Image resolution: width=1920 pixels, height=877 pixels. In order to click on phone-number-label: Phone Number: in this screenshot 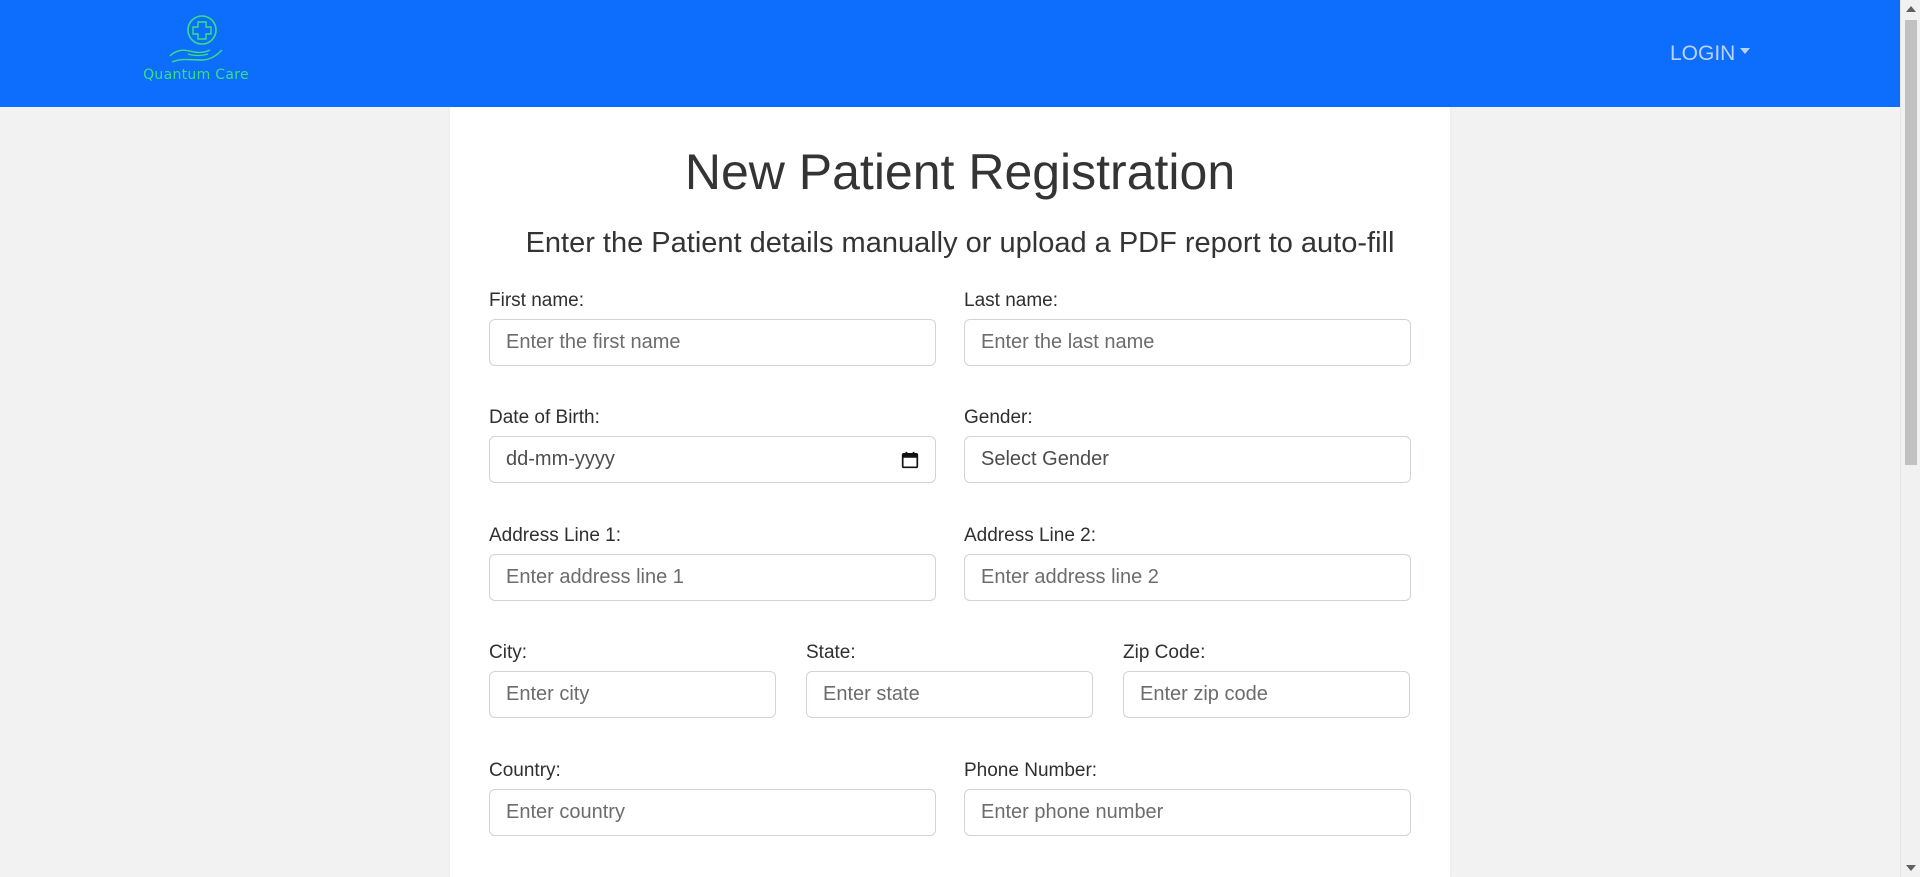, I will do `click(1031, 770)`.